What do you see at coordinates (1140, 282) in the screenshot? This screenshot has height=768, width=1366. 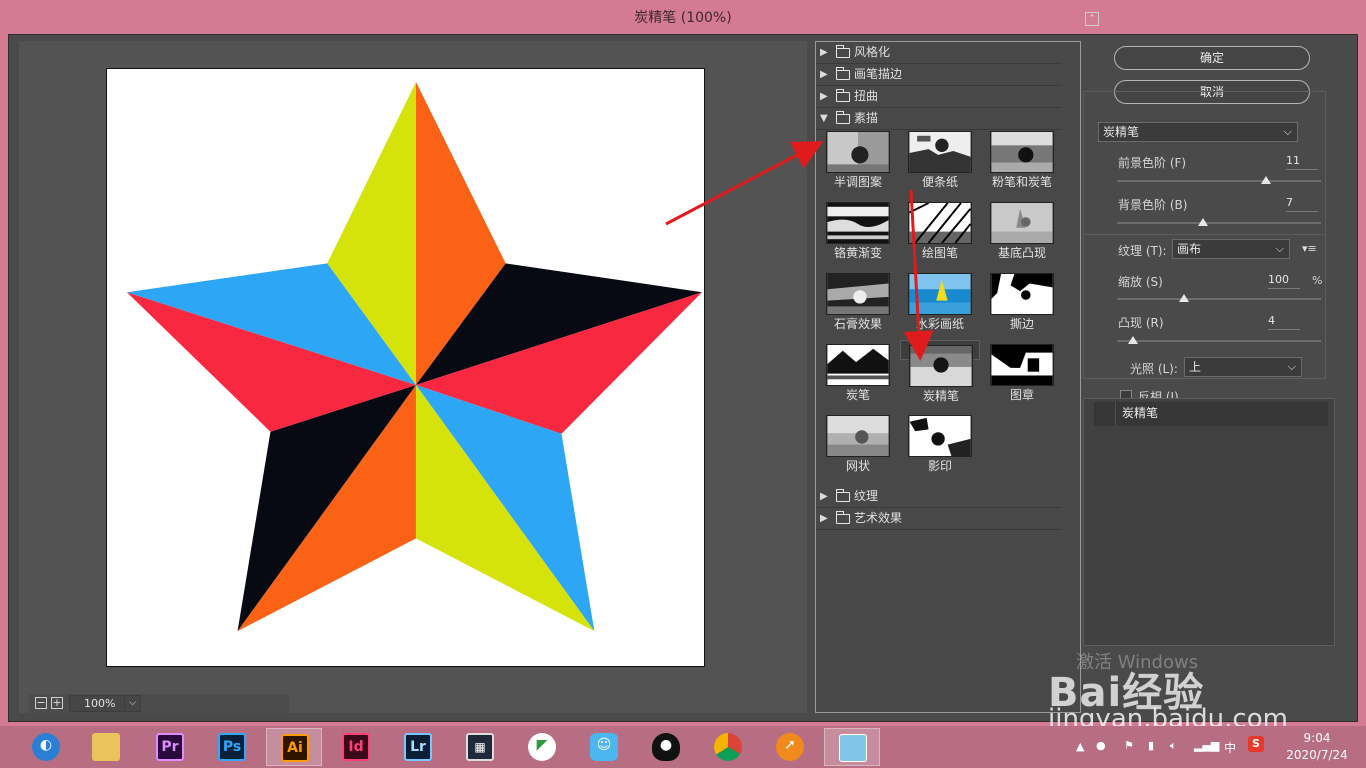 I see `scale-label: 缩放 (S)` at bounding box center [1140, 282].